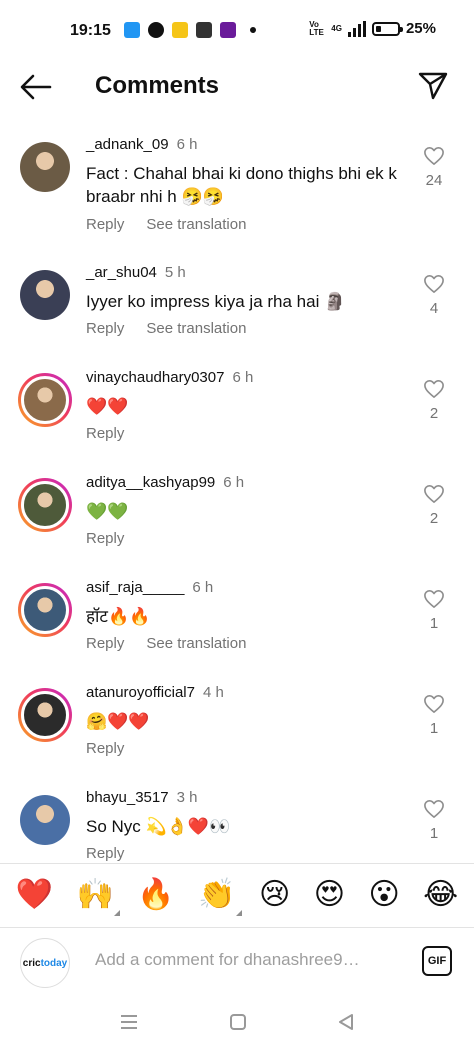  I want to click on comment-input, so click(240, 960).